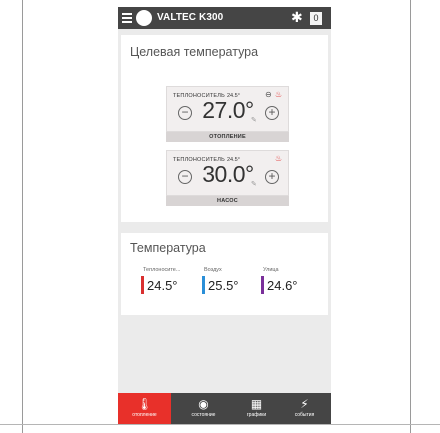 This screenshot has height=433, width=440. I want to click on pump-control-tile: ТЕПЛОНОСИТЕЛЬ 24.5° ♨ − 30.0° ✎ +, so click(227, 173).